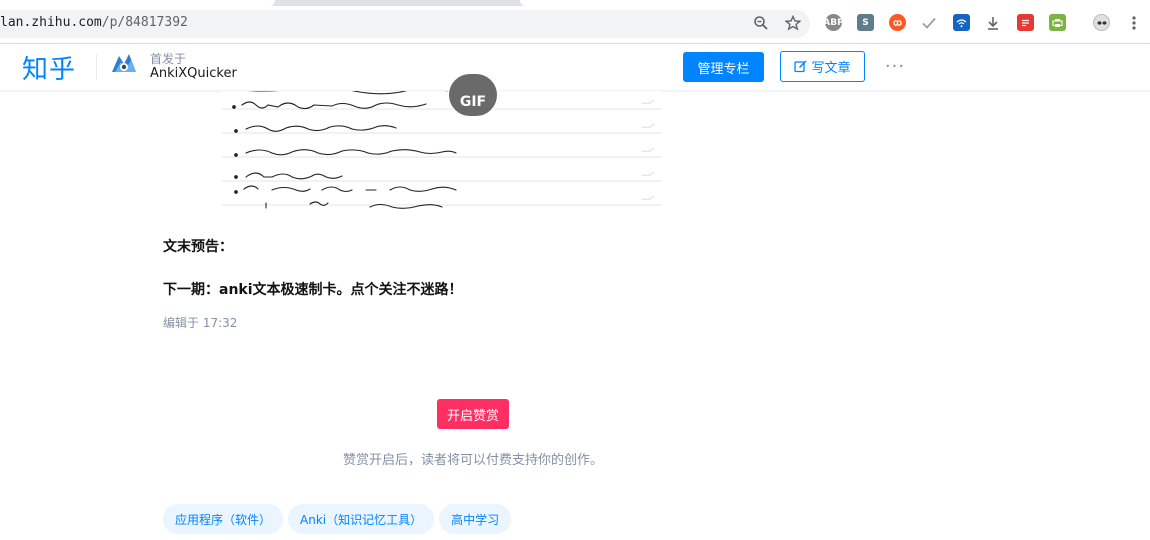  Describe the element at coordinates (144, 22) in the screenshot. I see `url-path: /p/84817392` at that location.